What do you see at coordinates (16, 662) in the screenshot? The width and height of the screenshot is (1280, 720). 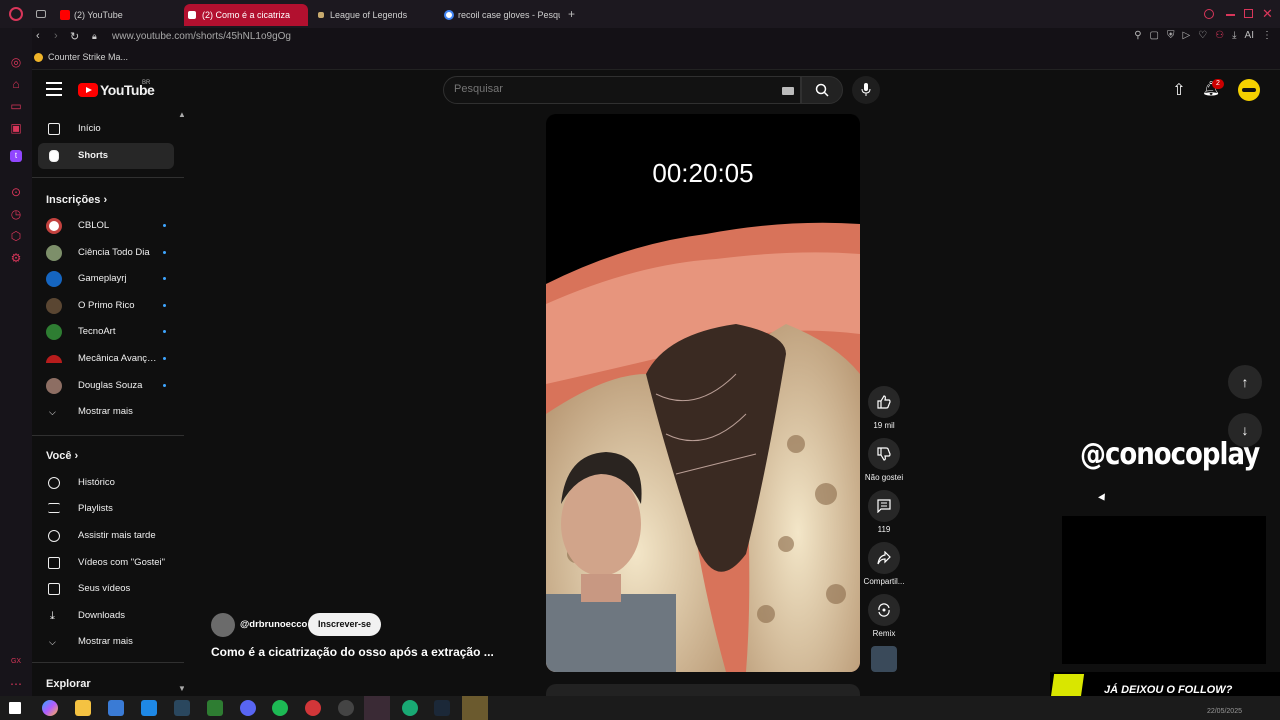 I see `gx-icon: GX` at bounding box center [16, 662].